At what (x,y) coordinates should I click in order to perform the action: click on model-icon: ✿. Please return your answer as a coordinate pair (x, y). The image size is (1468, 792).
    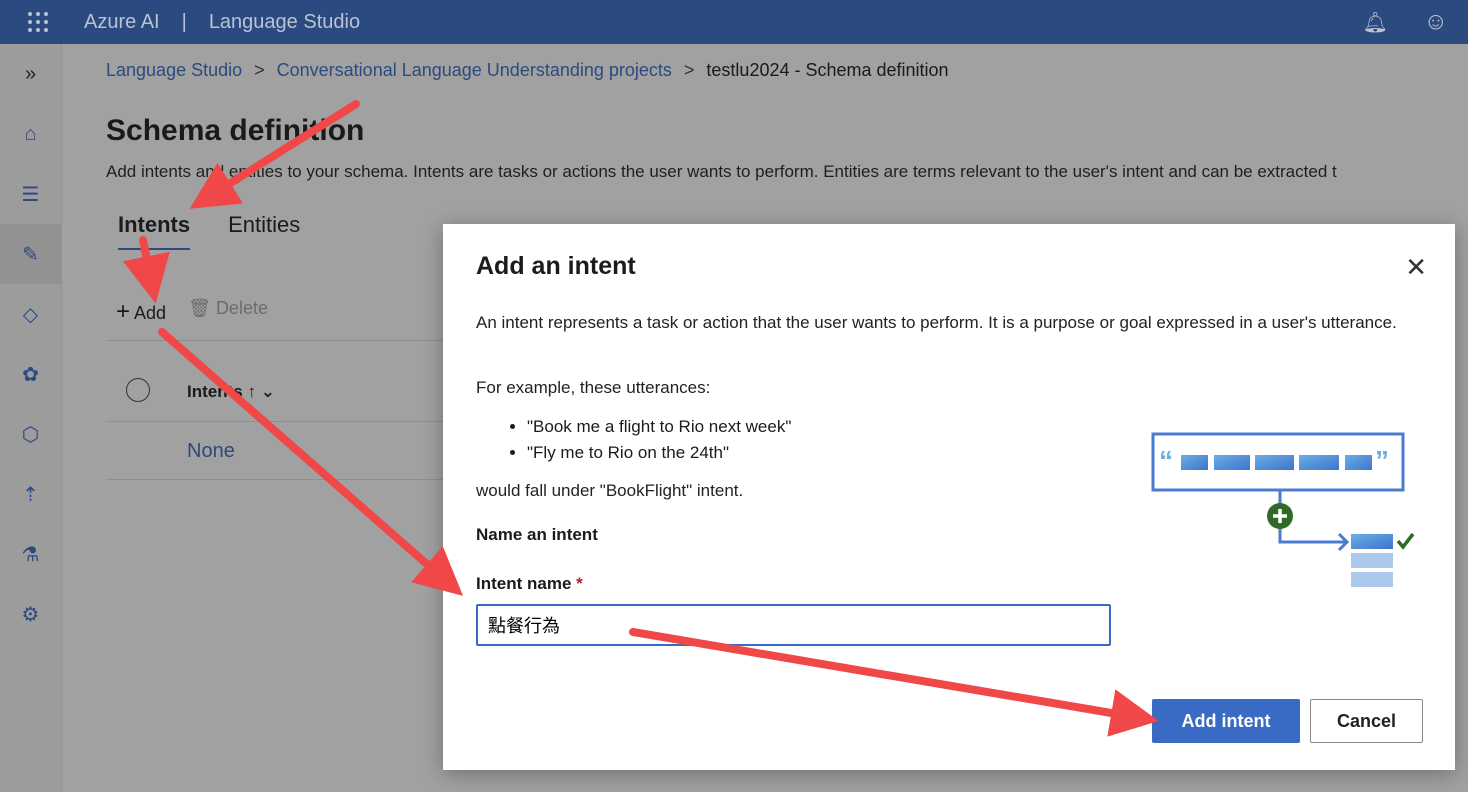
    Looking at the image, I should click on (30, 374).